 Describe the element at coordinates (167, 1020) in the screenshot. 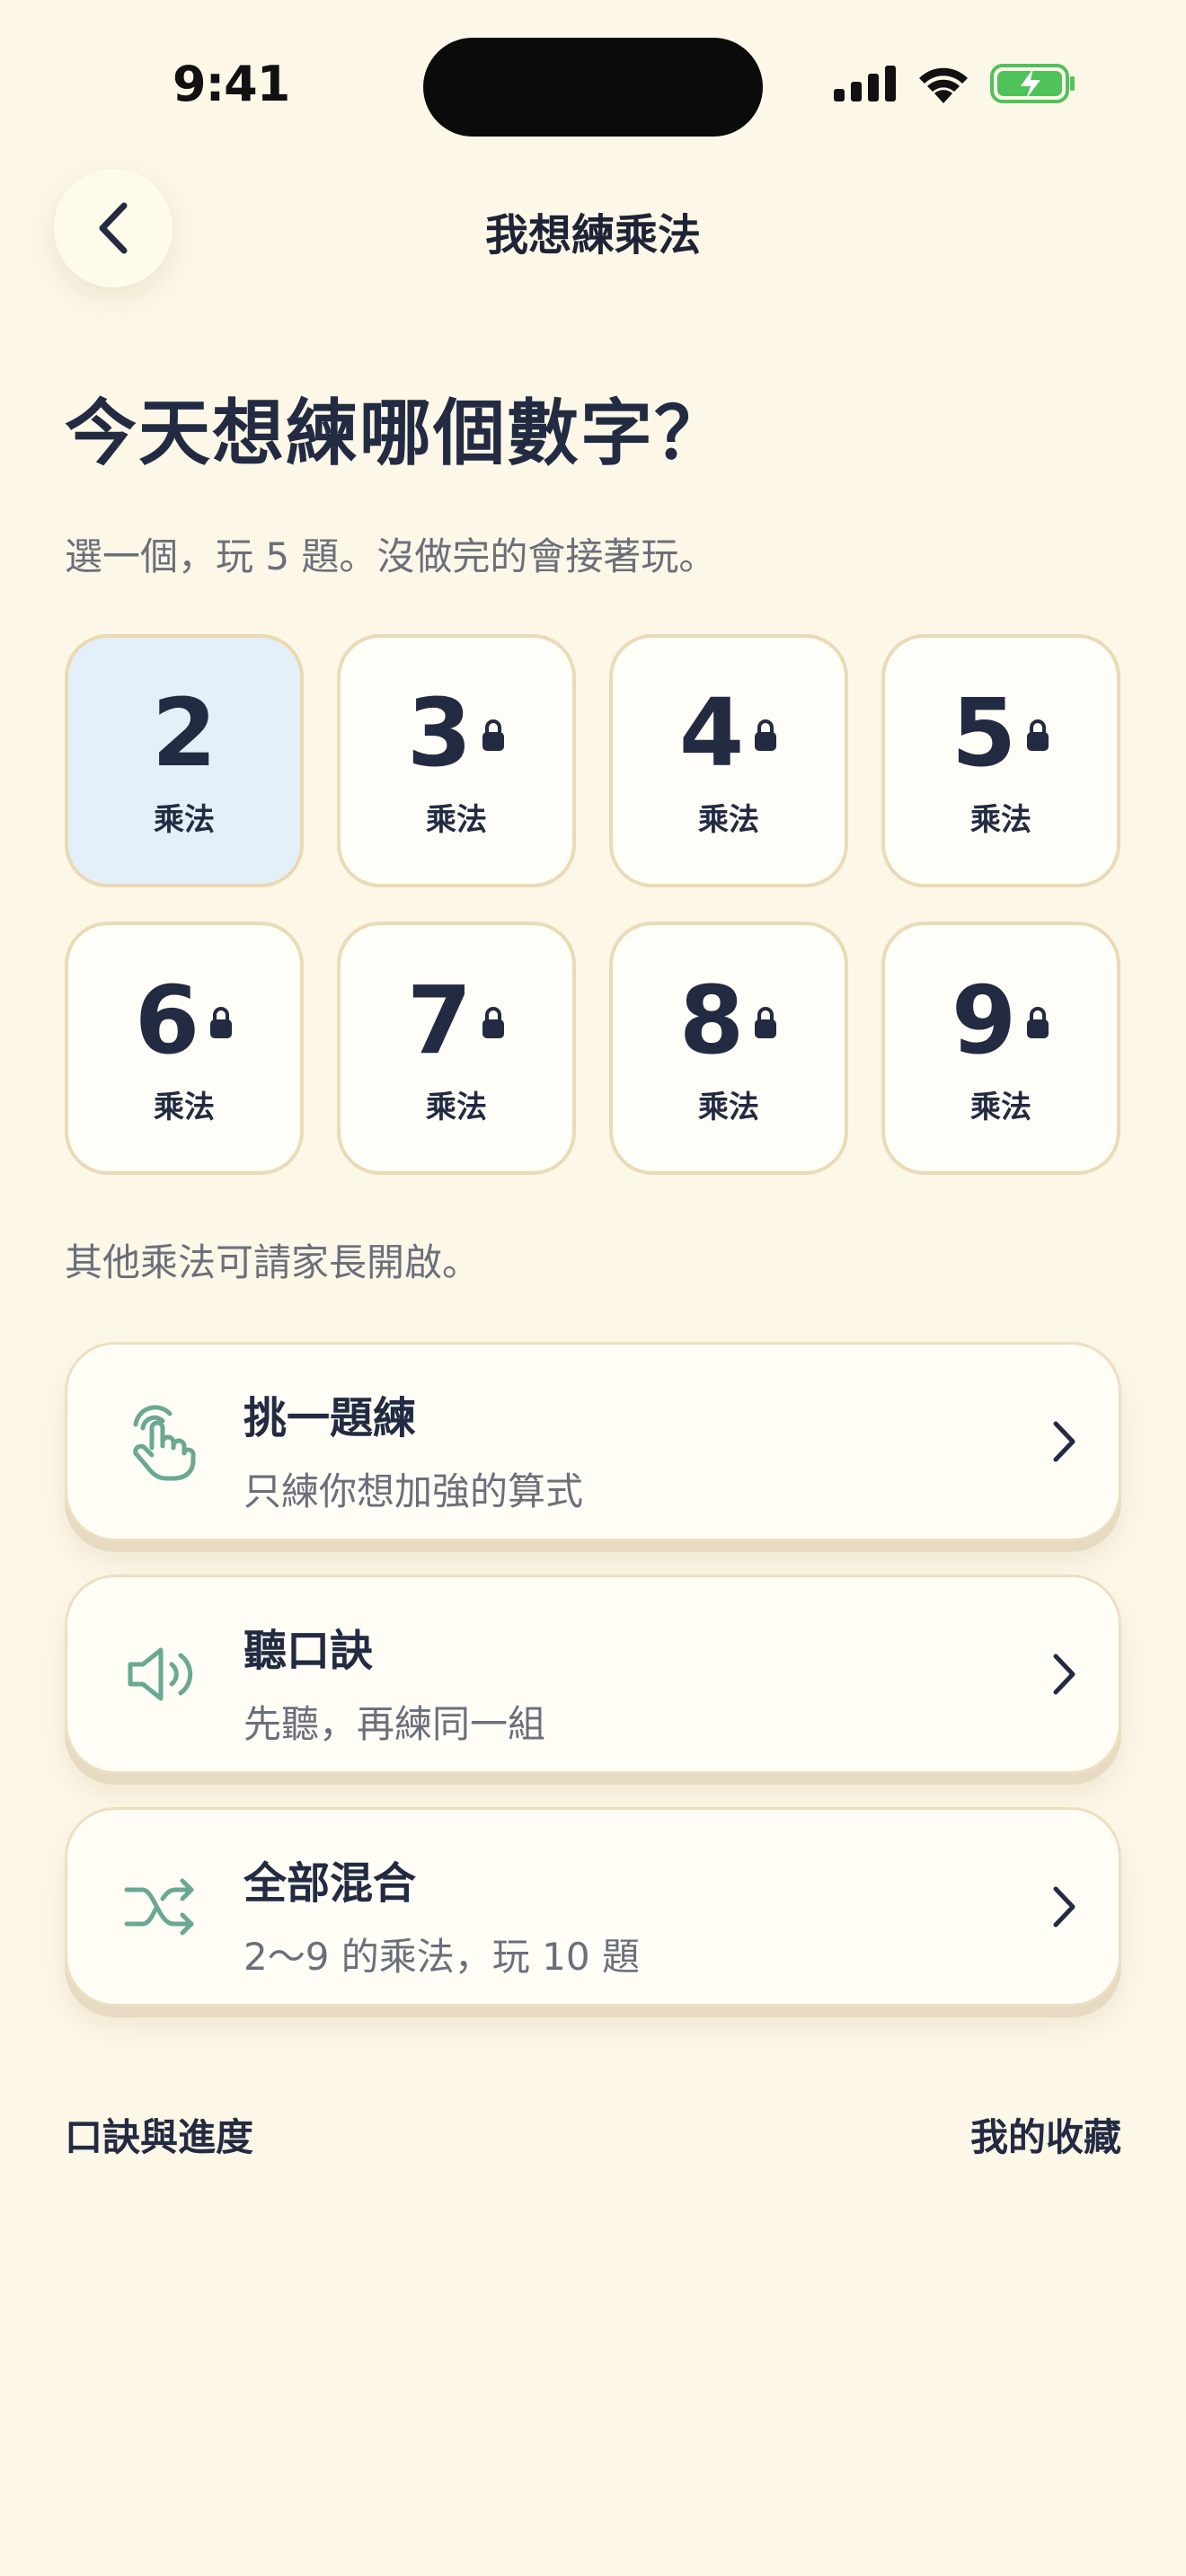

I see `tile-number: 6` at that location.